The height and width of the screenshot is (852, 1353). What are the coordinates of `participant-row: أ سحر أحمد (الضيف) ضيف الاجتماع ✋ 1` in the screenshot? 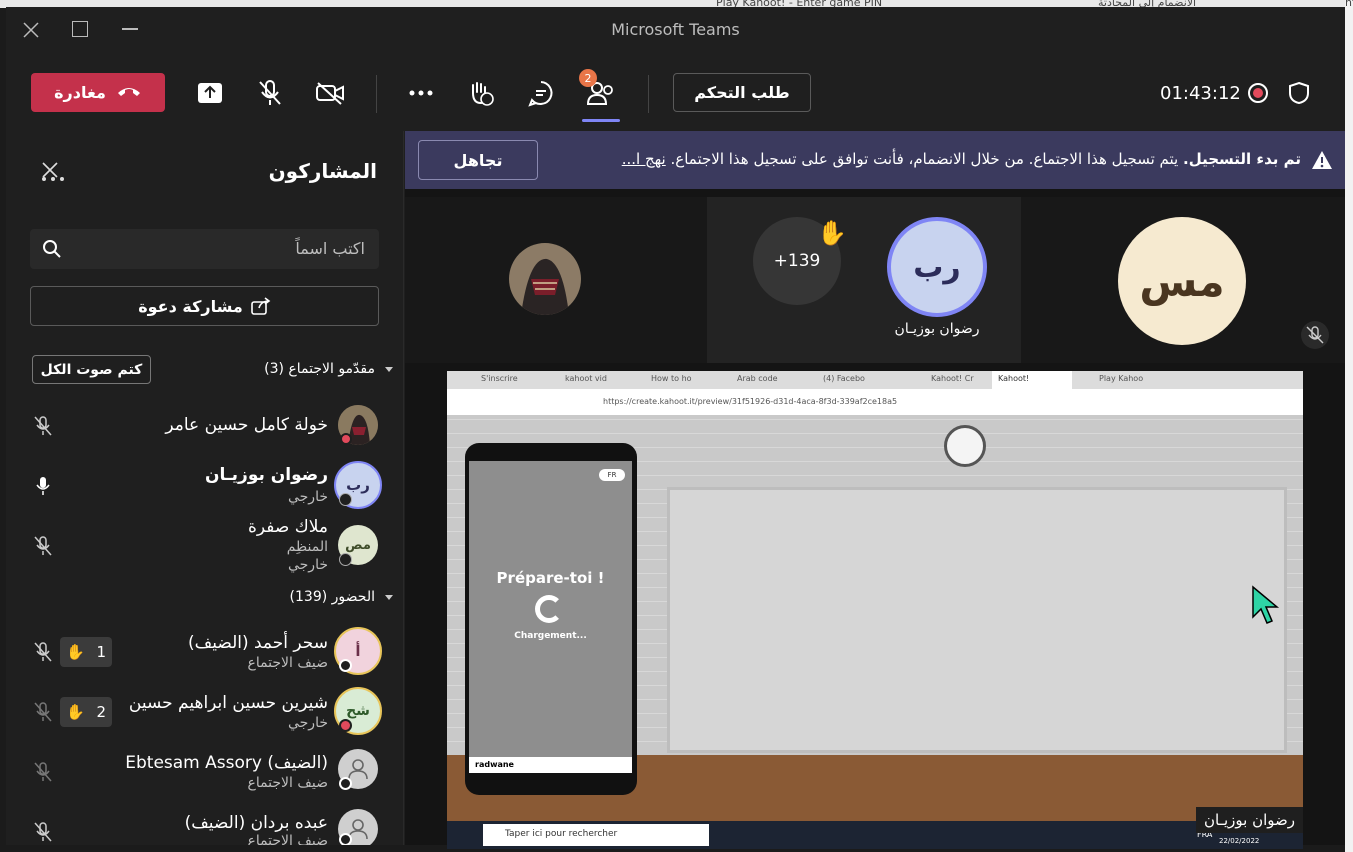 It's located at (205, 652).